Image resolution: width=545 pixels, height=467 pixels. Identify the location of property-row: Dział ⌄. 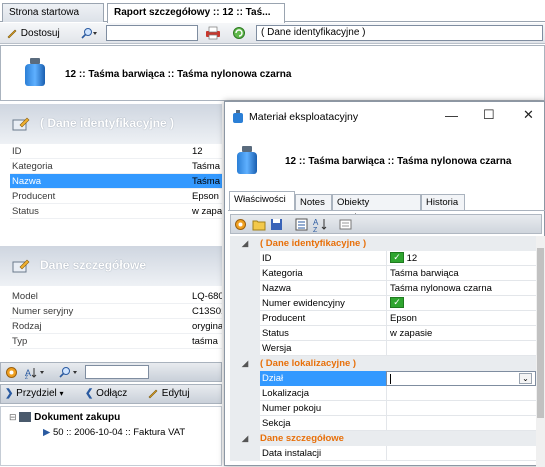
(387, 378).